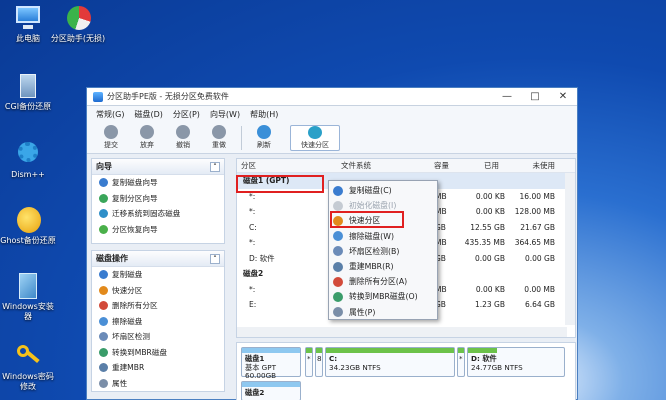 The height and width of the screenshot is (400, 666). What do you see at coordinates (507, 97) in the screenshot?
I see `minimize-button: —` at bounding box center [507, 97].